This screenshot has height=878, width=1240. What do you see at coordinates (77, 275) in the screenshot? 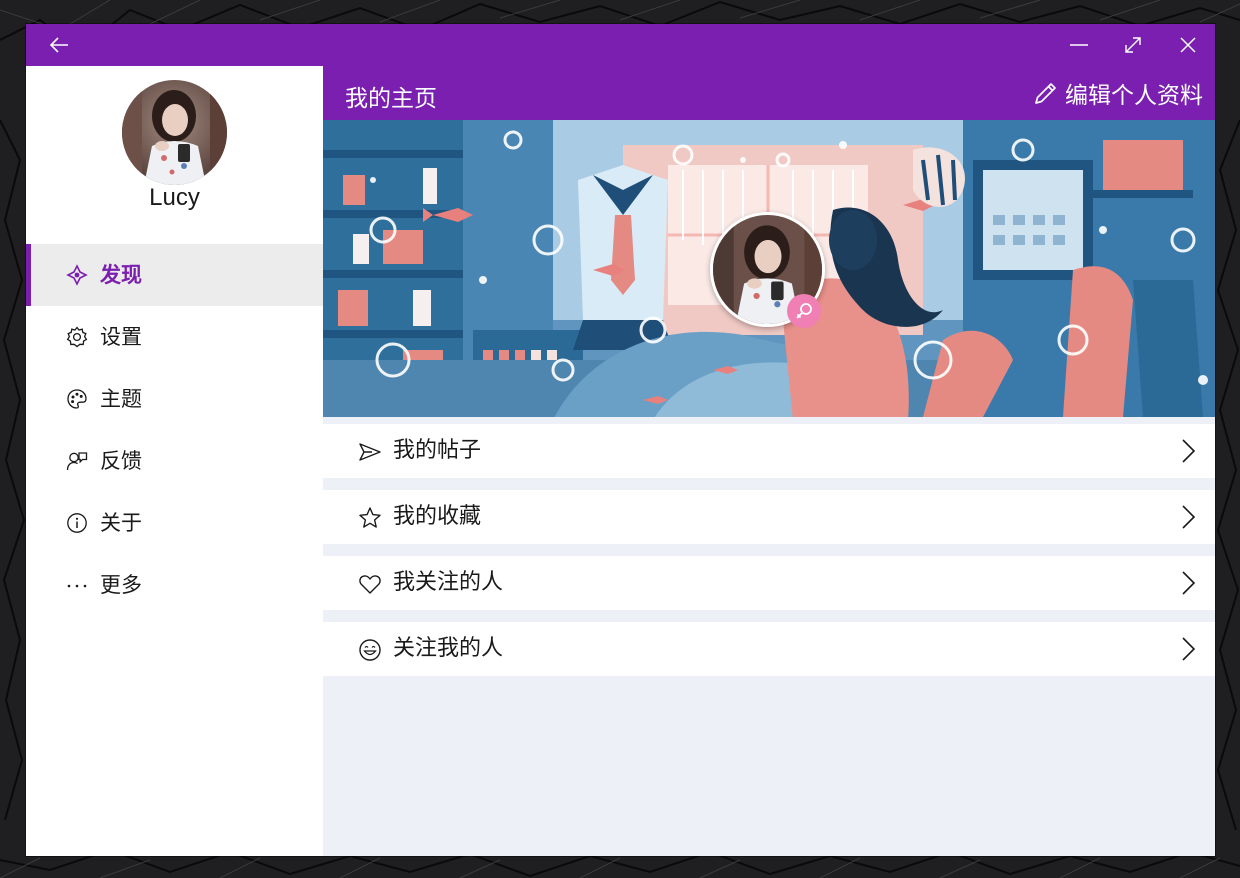
I see `compass-icon` at bounding box center [77, 275].